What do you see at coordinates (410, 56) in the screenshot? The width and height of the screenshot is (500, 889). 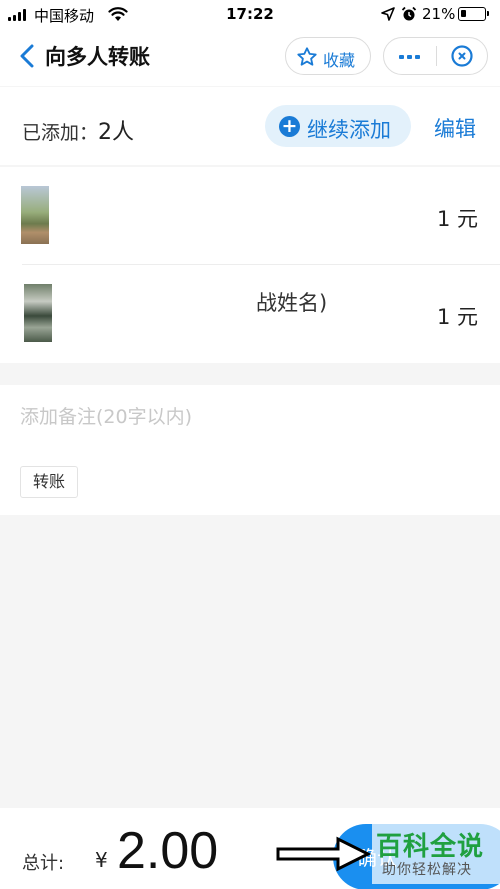 I see `more-dots-icon` at bounding box center [410, 56].